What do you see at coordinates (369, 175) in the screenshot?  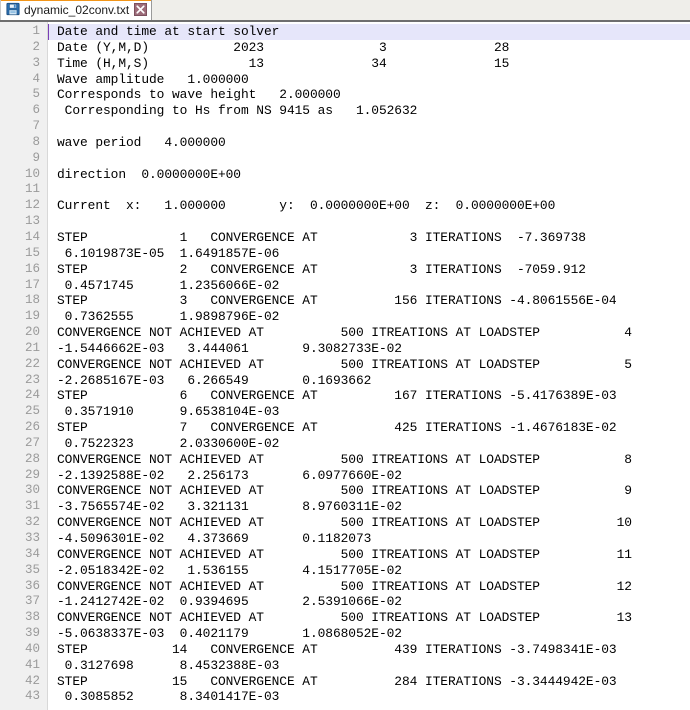 I see `code-line: direction 0.0000000E+00` at bounding box center [369, 175].